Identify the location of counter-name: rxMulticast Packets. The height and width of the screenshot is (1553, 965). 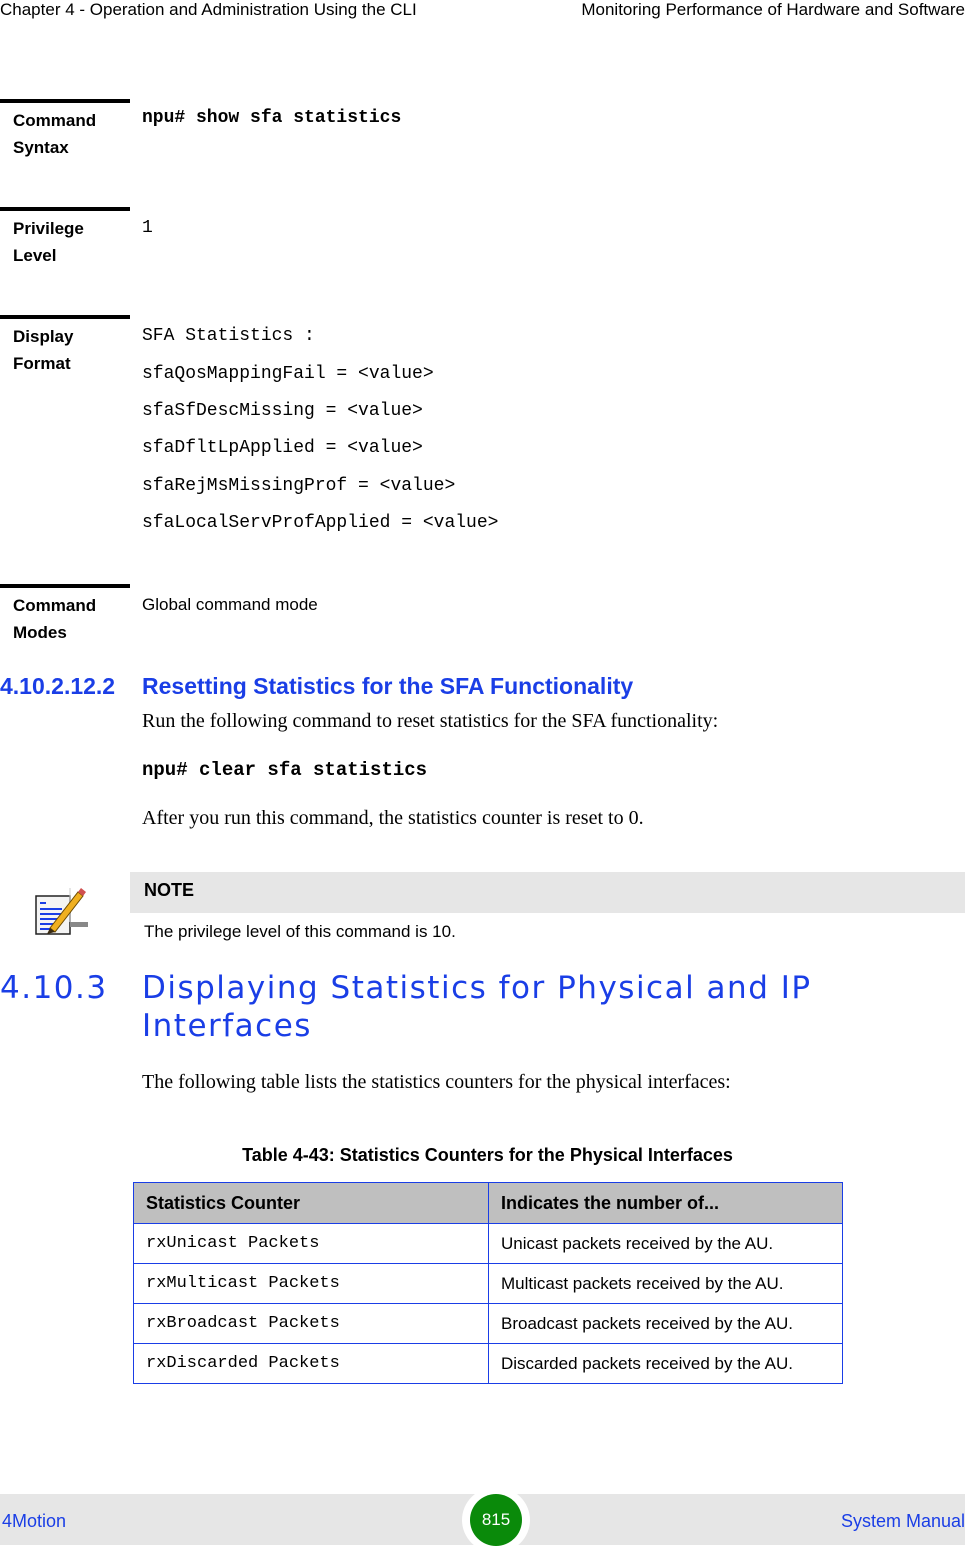
(311, 1283).